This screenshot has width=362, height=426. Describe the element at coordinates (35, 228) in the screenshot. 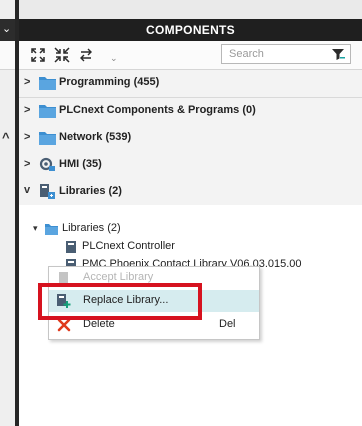

I see `chevron-down-icon: ▾` at that location.